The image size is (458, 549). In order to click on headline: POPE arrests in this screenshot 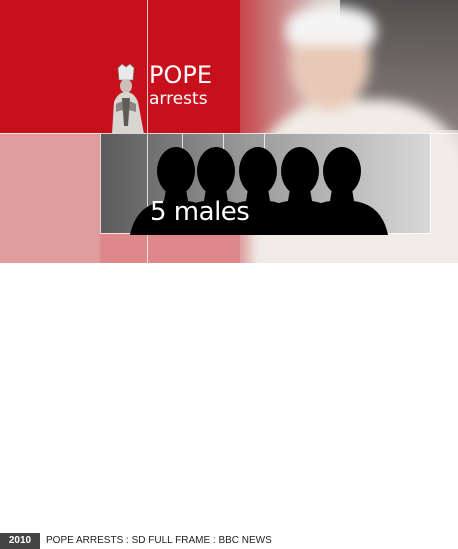, I will do `click(180, 85)`.